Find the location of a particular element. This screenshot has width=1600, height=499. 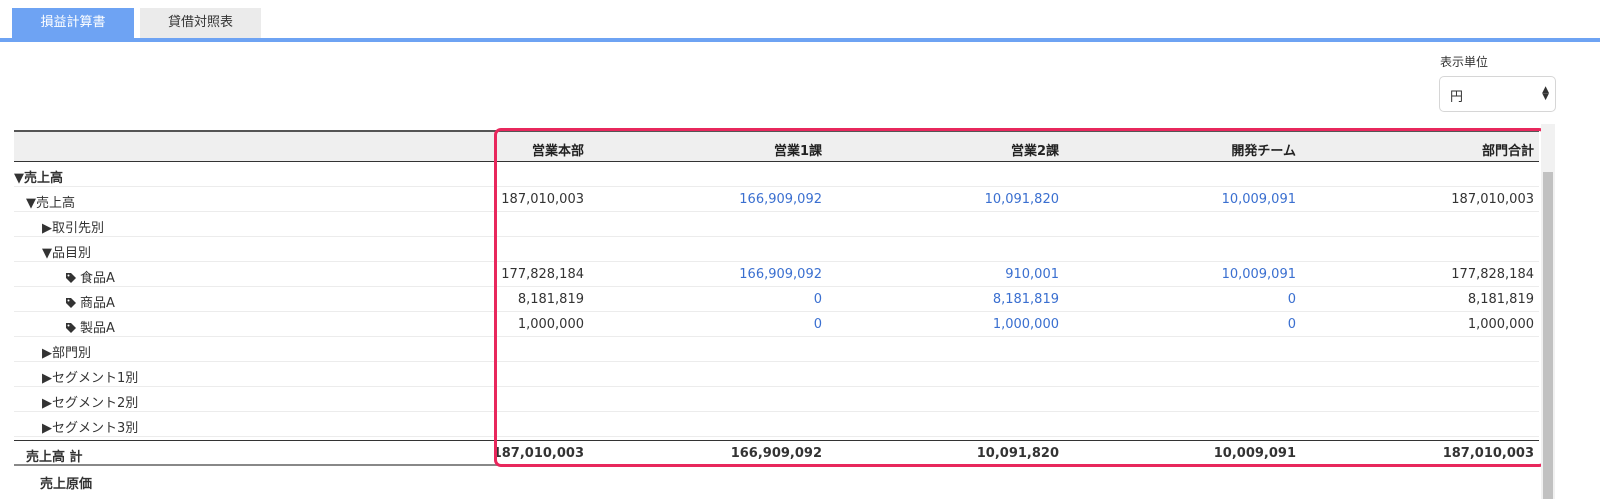

total-value: 10,091,820 is located at coordinates (1017, 453).